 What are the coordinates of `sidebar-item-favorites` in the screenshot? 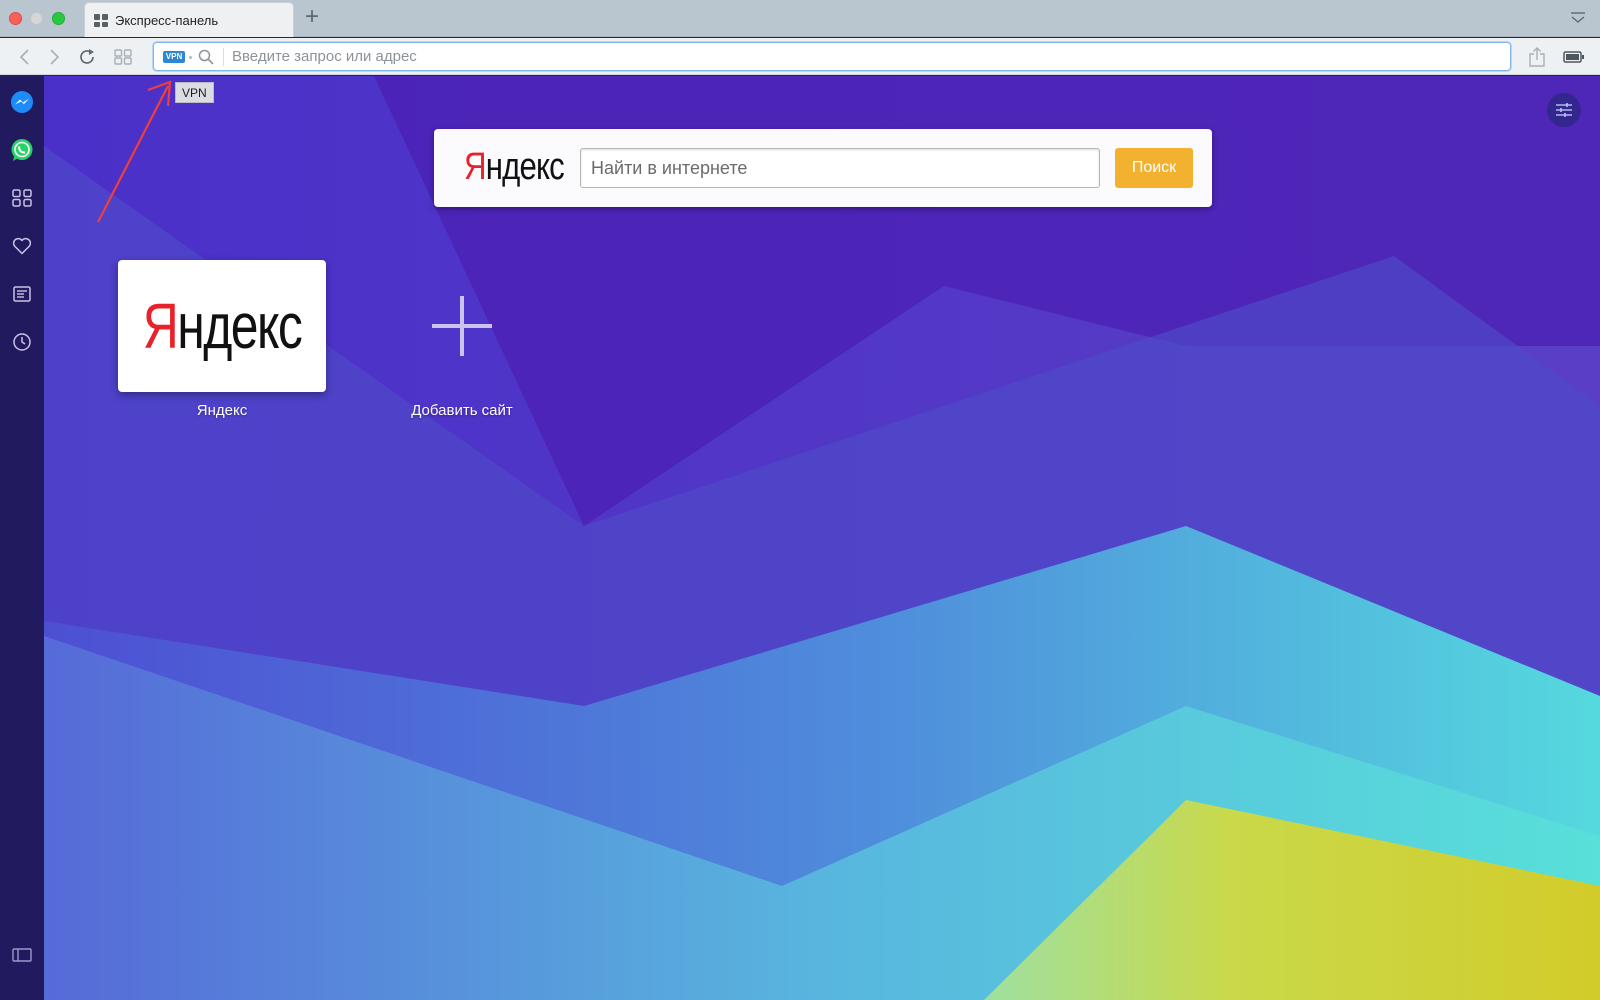 It's located at (22, 246).